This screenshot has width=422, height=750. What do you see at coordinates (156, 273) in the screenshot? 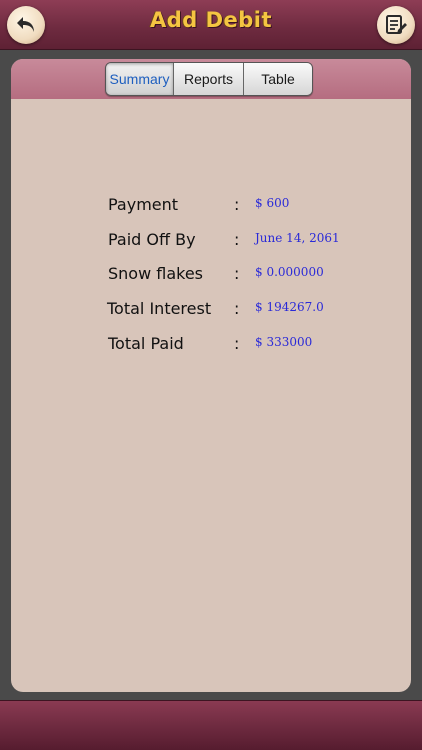
I see `row-label: Snow flakes` at bounding box center [156, 273].